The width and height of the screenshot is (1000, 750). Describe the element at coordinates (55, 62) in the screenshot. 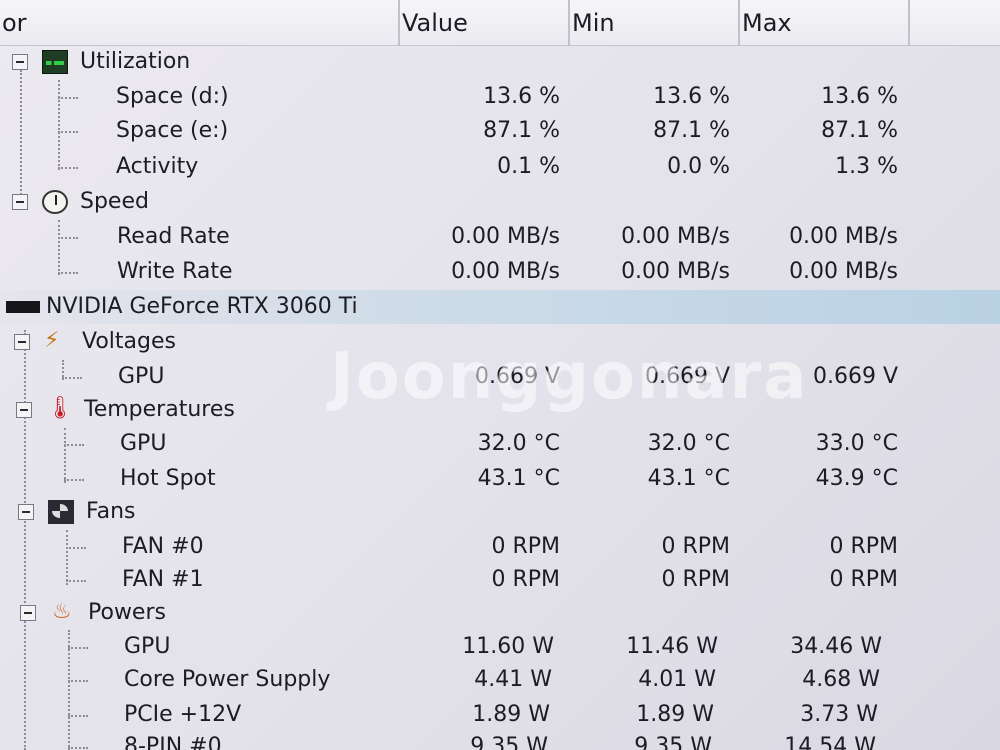

I see `utilization-icon` at that location.